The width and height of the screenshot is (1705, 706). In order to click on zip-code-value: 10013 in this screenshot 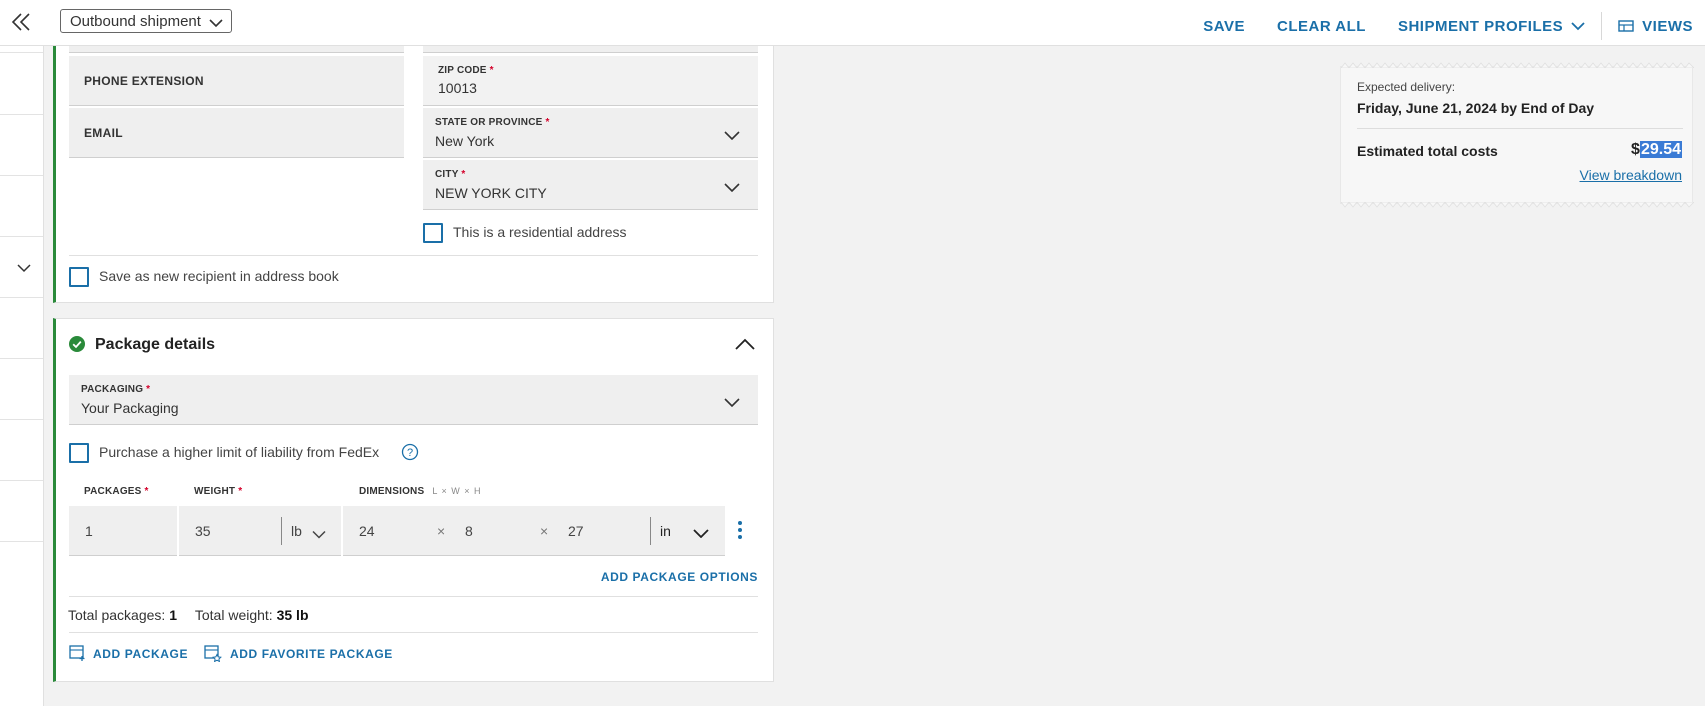, I will do `click(457, 88)`.